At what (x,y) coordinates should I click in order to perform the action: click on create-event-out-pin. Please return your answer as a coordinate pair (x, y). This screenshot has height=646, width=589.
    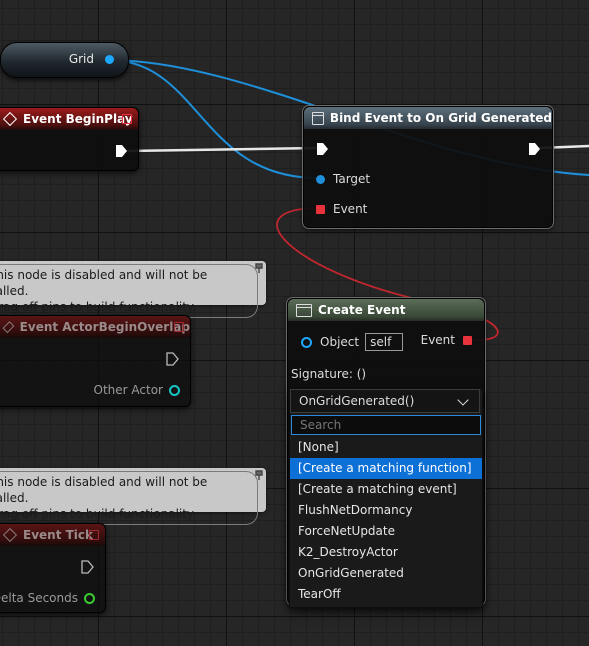
    Looking at the image, I should click on (467, 340).